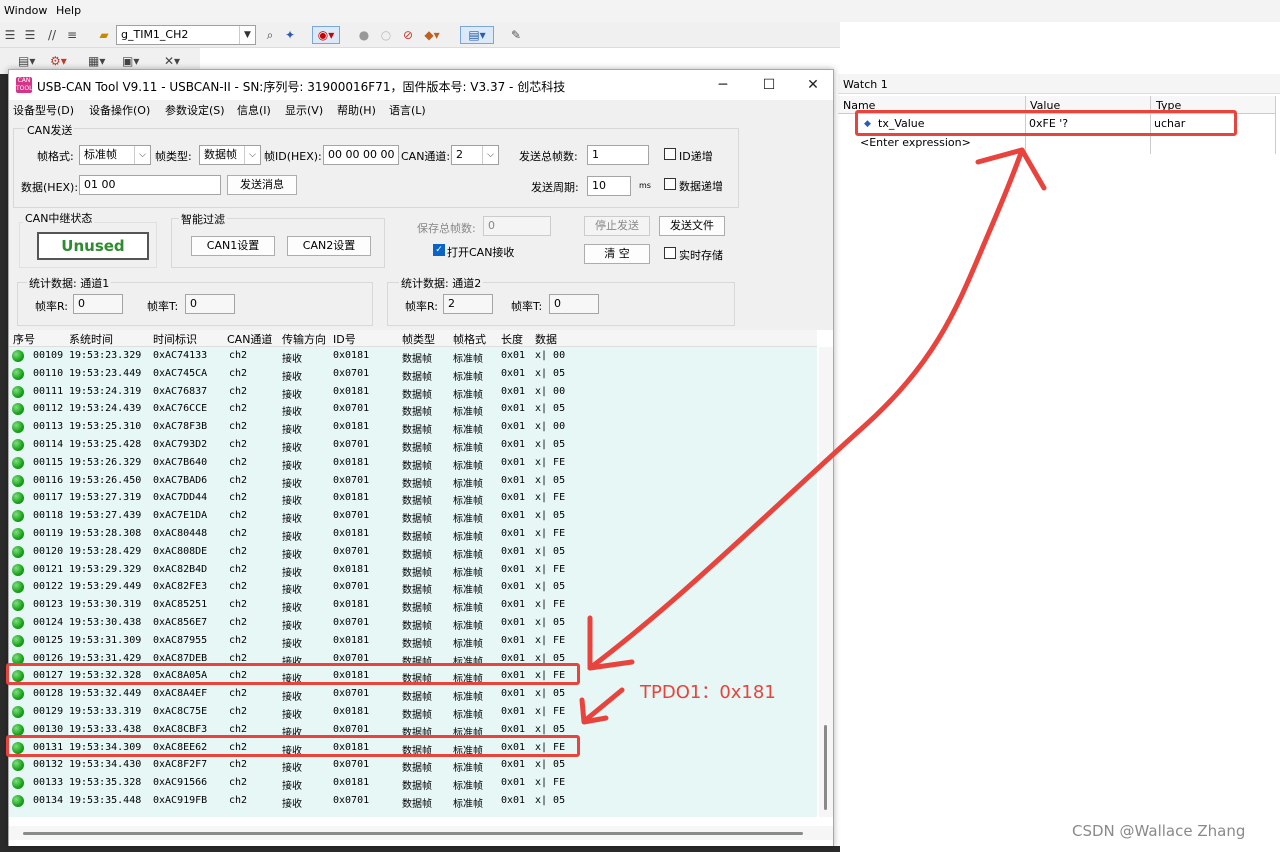 This screenshot has width=1280, height=852. I want to click on tpdo-annotation: TPDO1：0x181, so click(708, 692).